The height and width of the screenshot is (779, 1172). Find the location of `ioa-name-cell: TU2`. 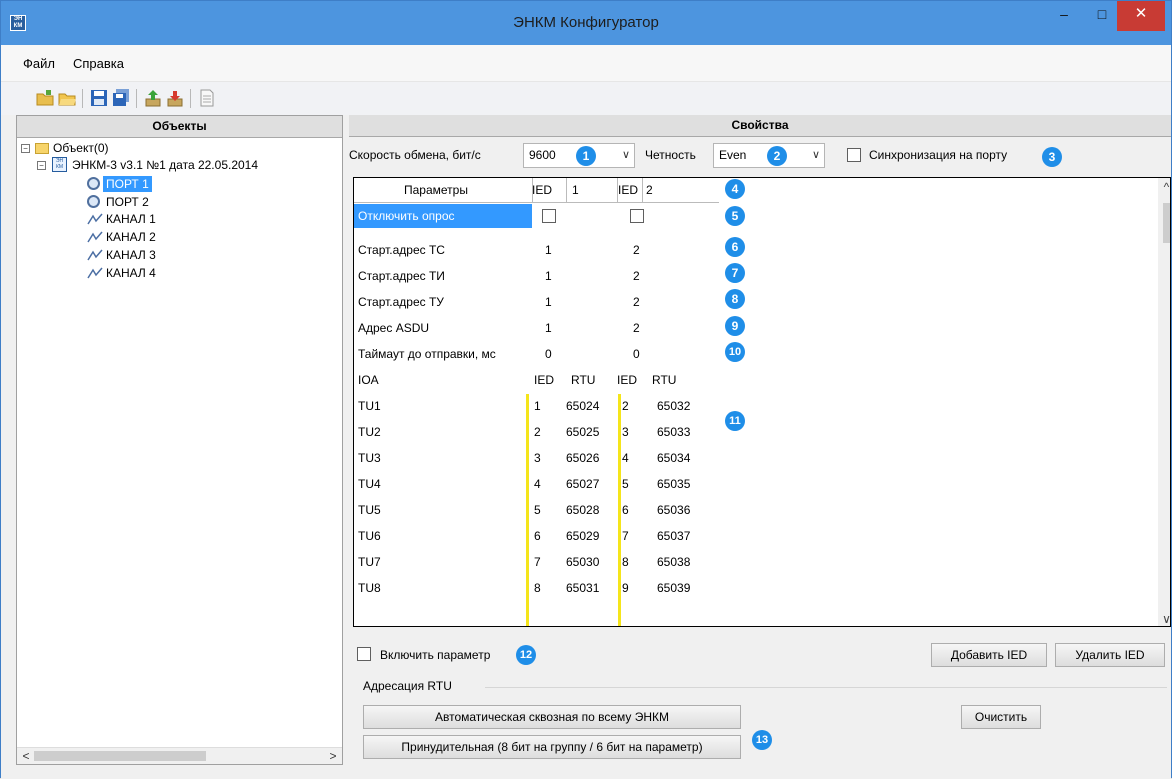

ioa-name-cell: TU2 is located at coordinates (369, 432).